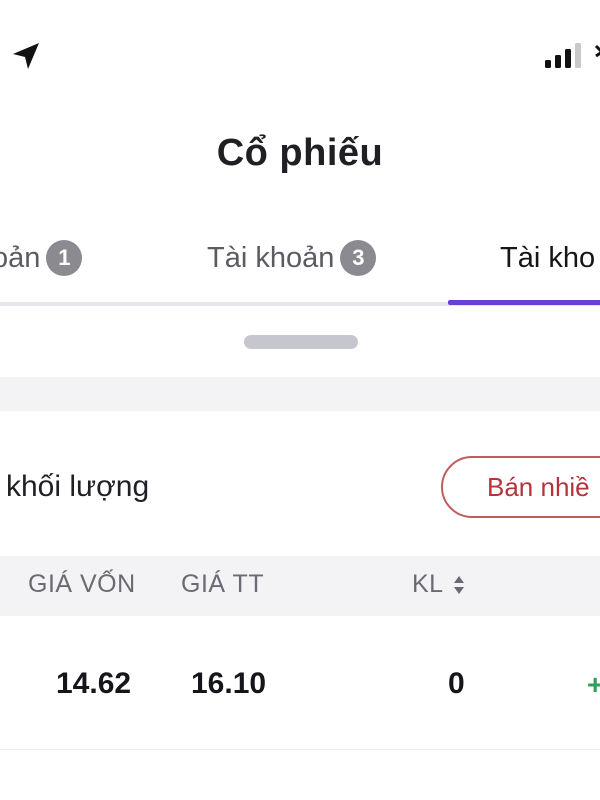 Image resolution: width=600 pixels, height=800 pixels. Describe the element at coordinates (597, 51) in the screenshot. I see `wifi-icon` at that location.